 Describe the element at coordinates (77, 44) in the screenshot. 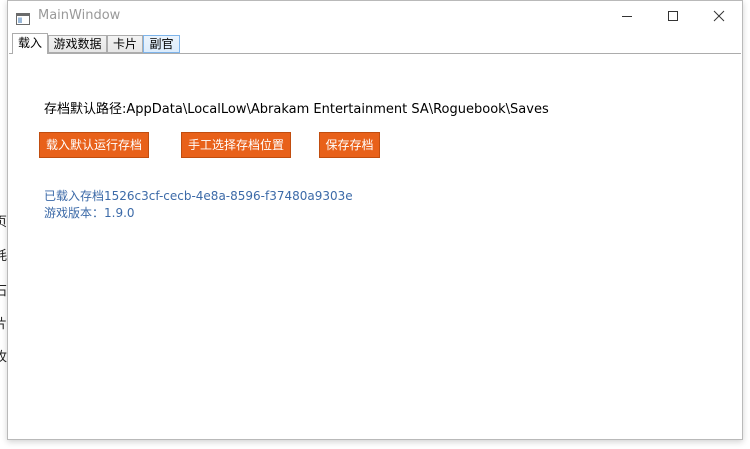

I see `tab-game-data: 游戏数据` at that location.